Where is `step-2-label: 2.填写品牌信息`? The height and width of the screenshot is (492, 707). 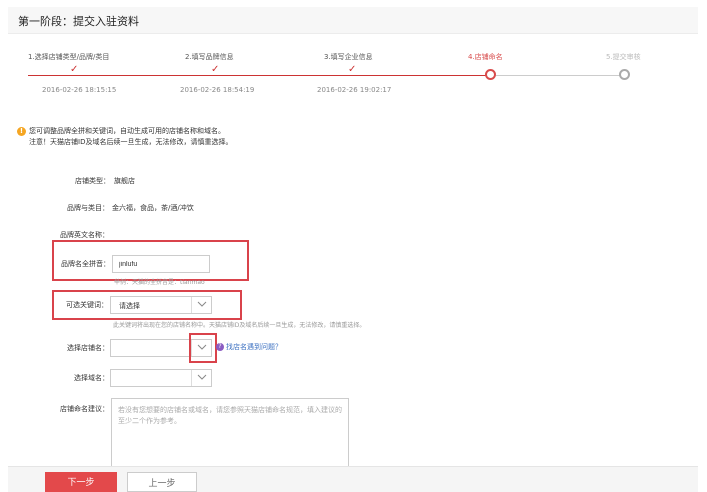 step-2-label: 2.填写品牌信息 is located at coordinates (209, 57).